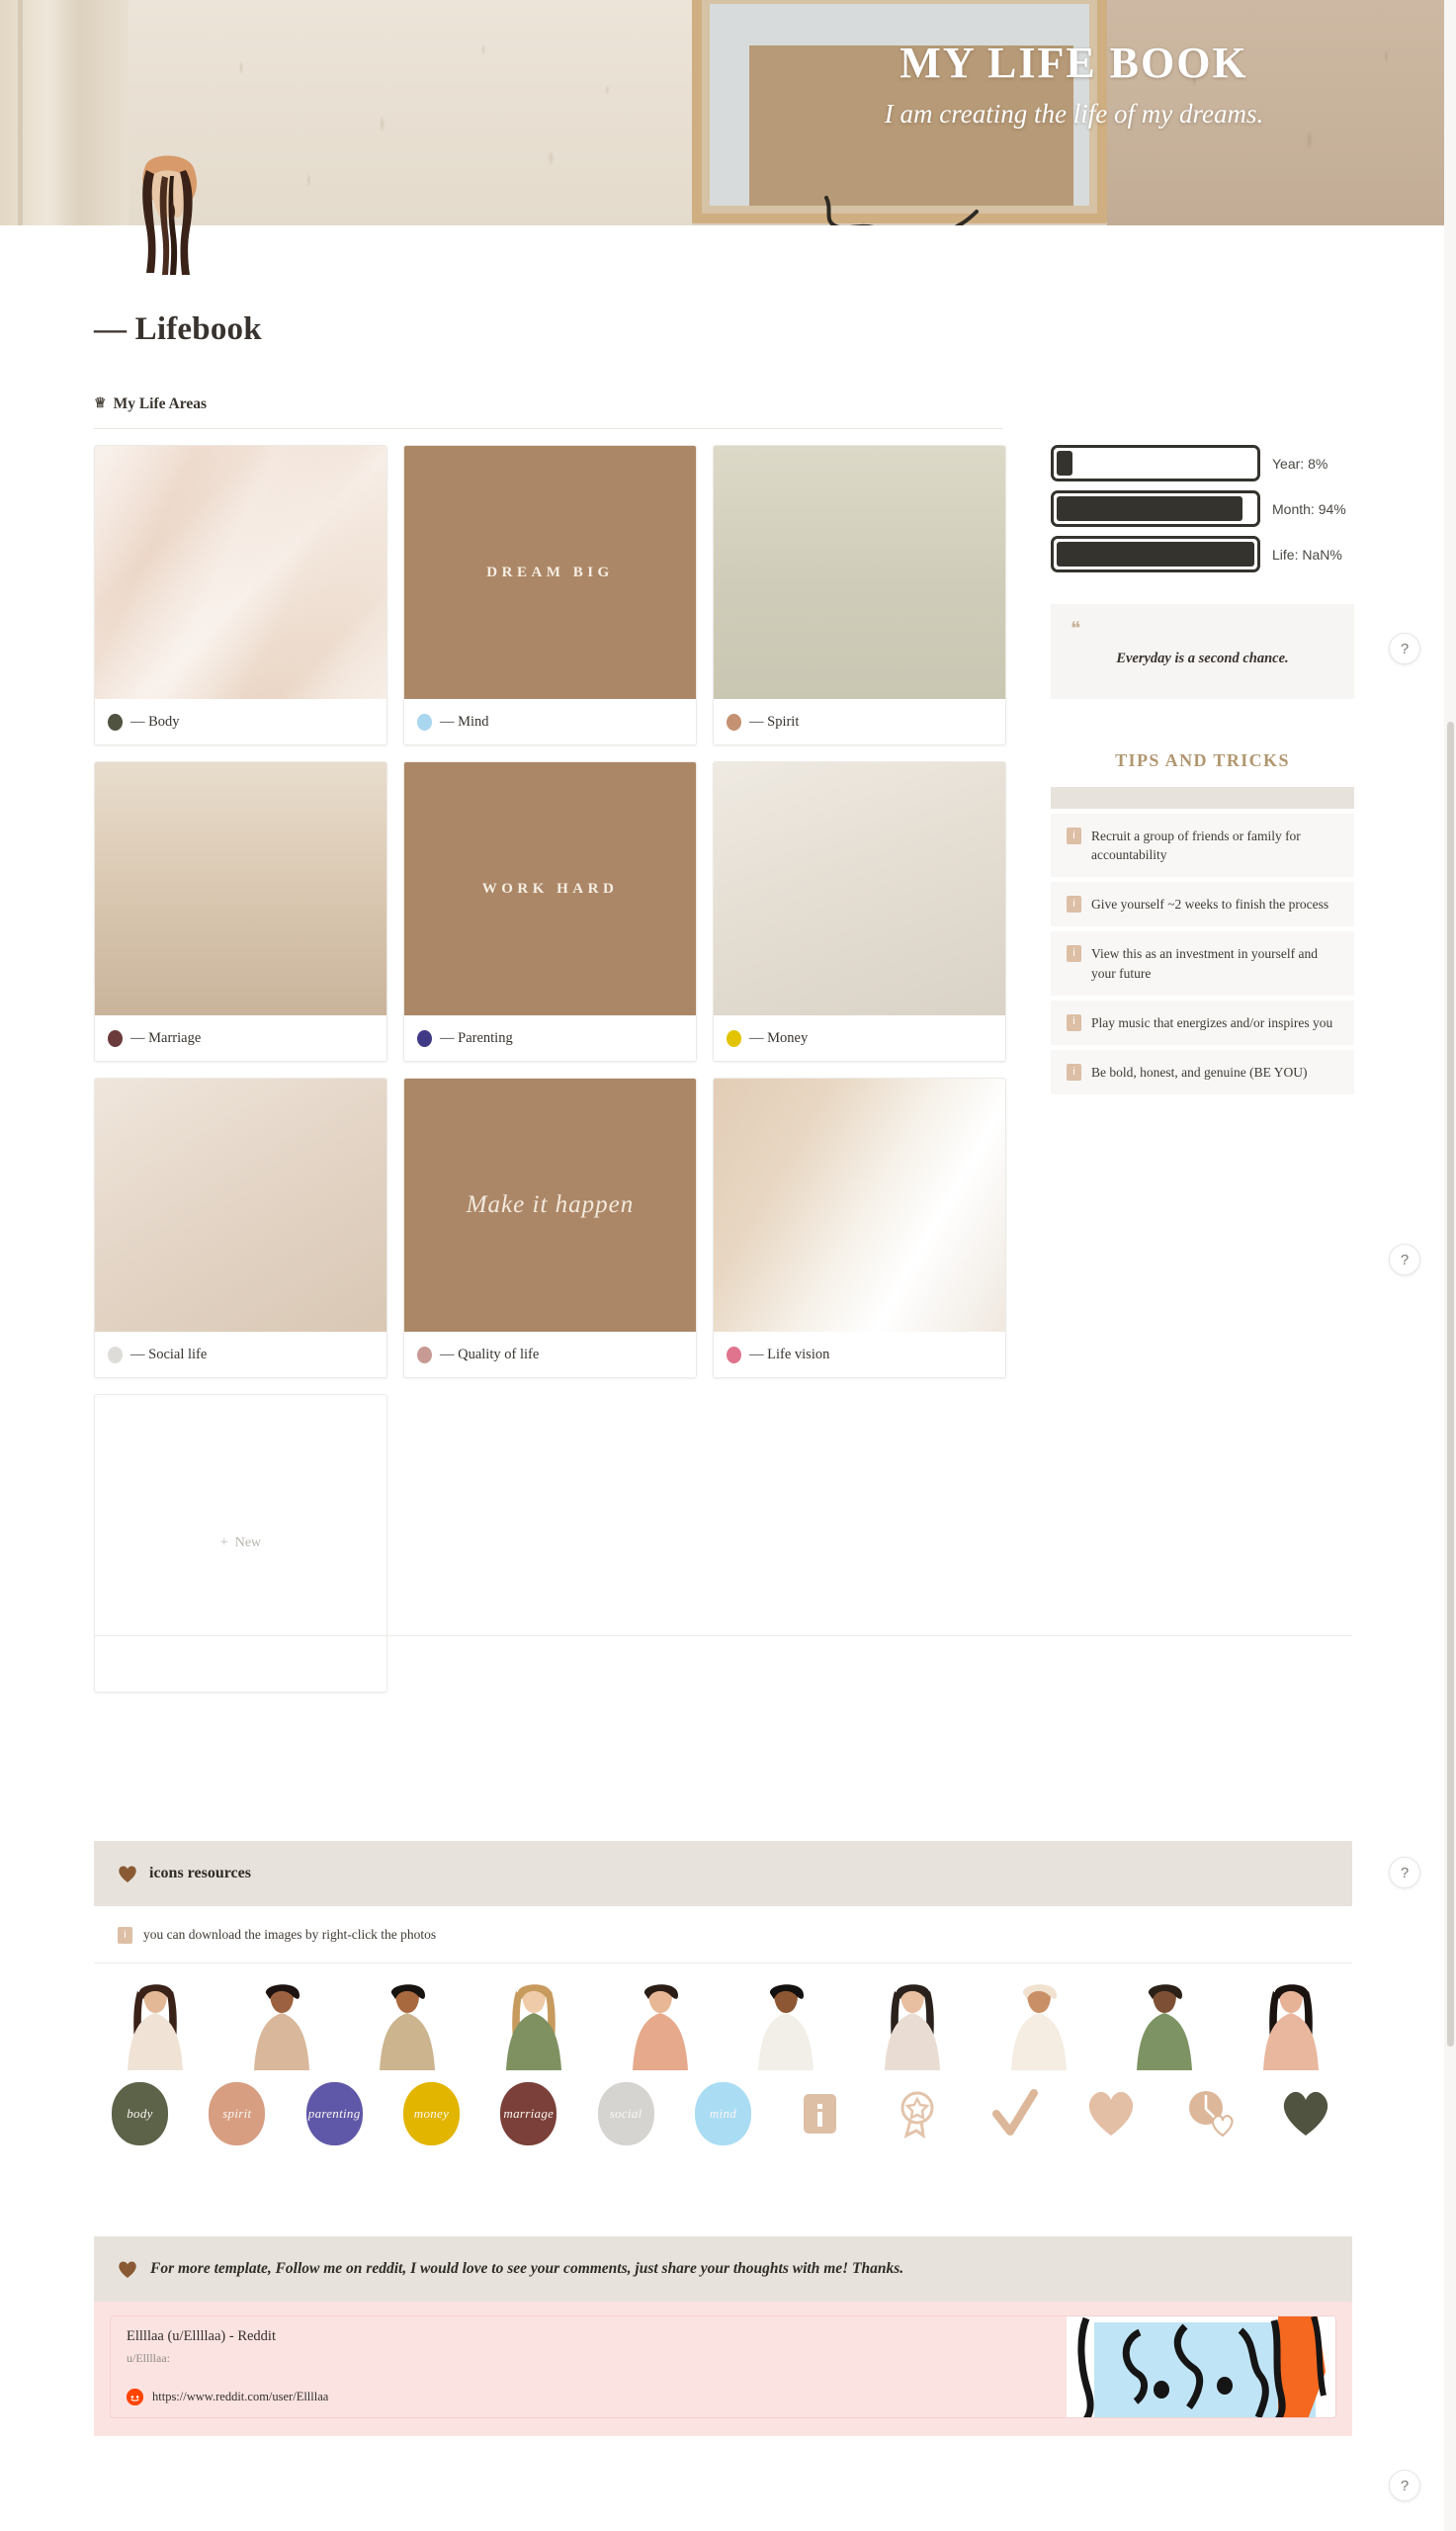  I want to click on quote-text: Everyday is a second chance., so click(1202, 658).